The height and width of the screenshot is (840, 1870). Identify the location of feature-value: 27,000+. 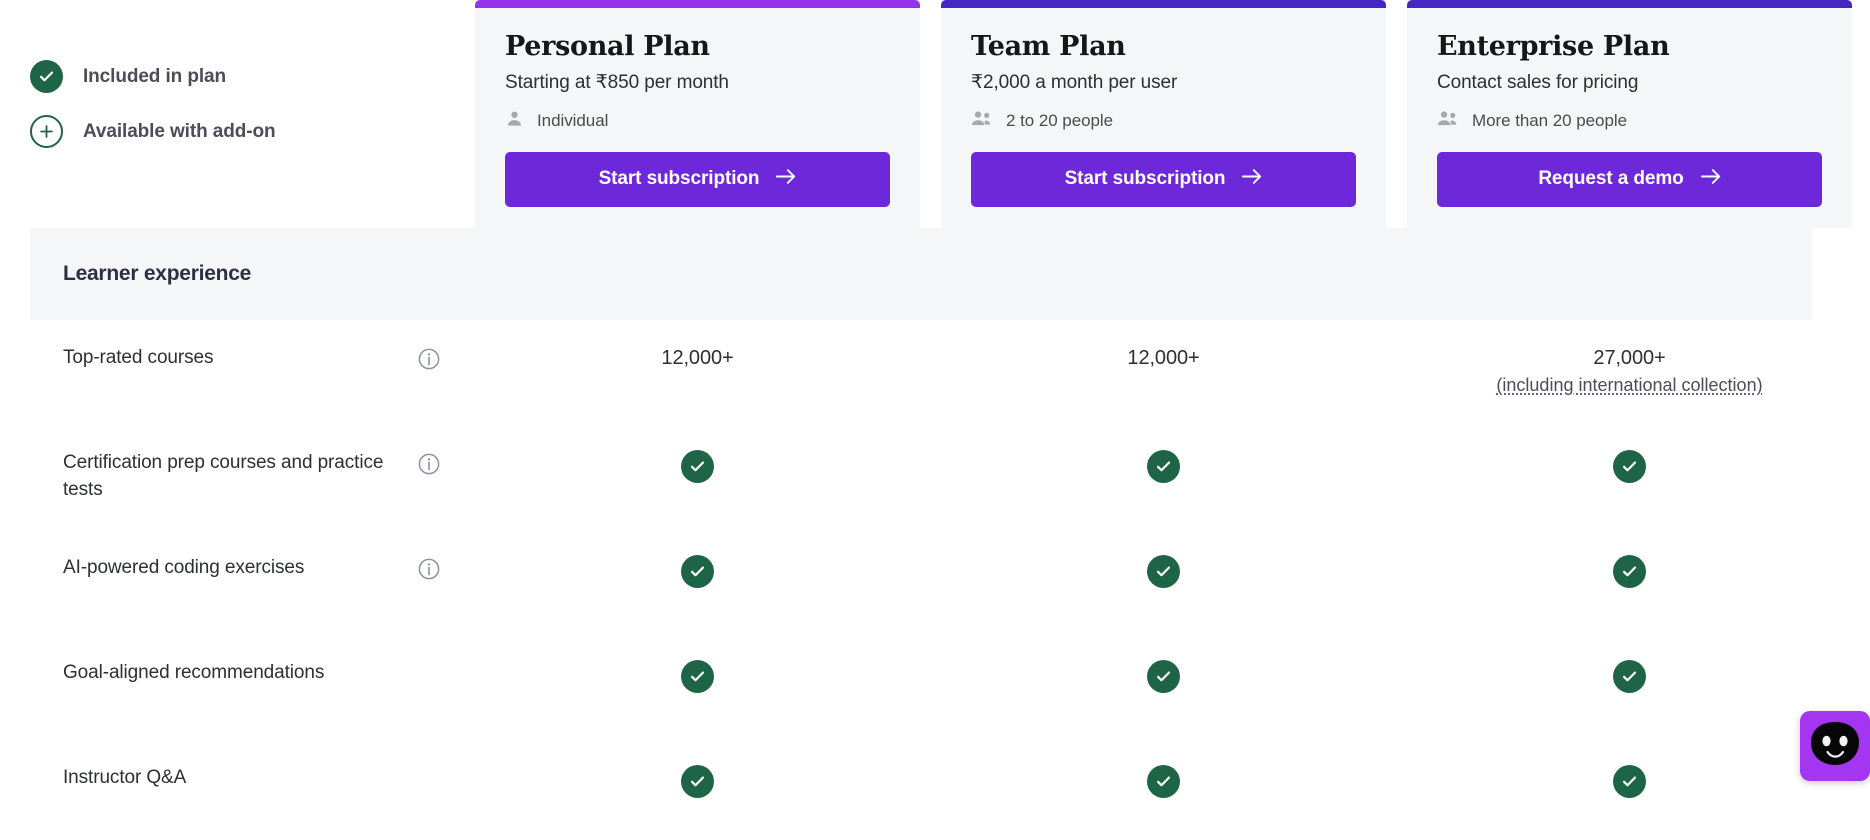
(1629, 358).